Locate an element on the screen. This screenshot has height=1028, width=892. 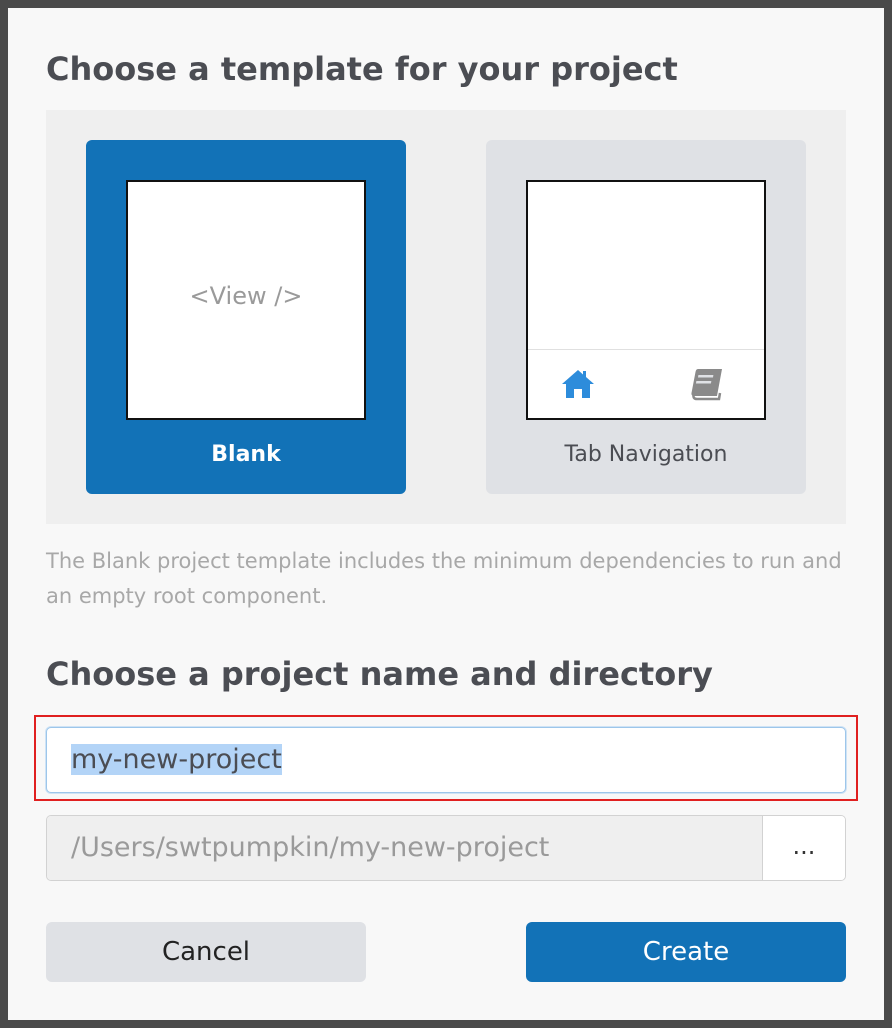
template-tab-navigation-label: Tab Navigation is located at coordinates (646, 454).